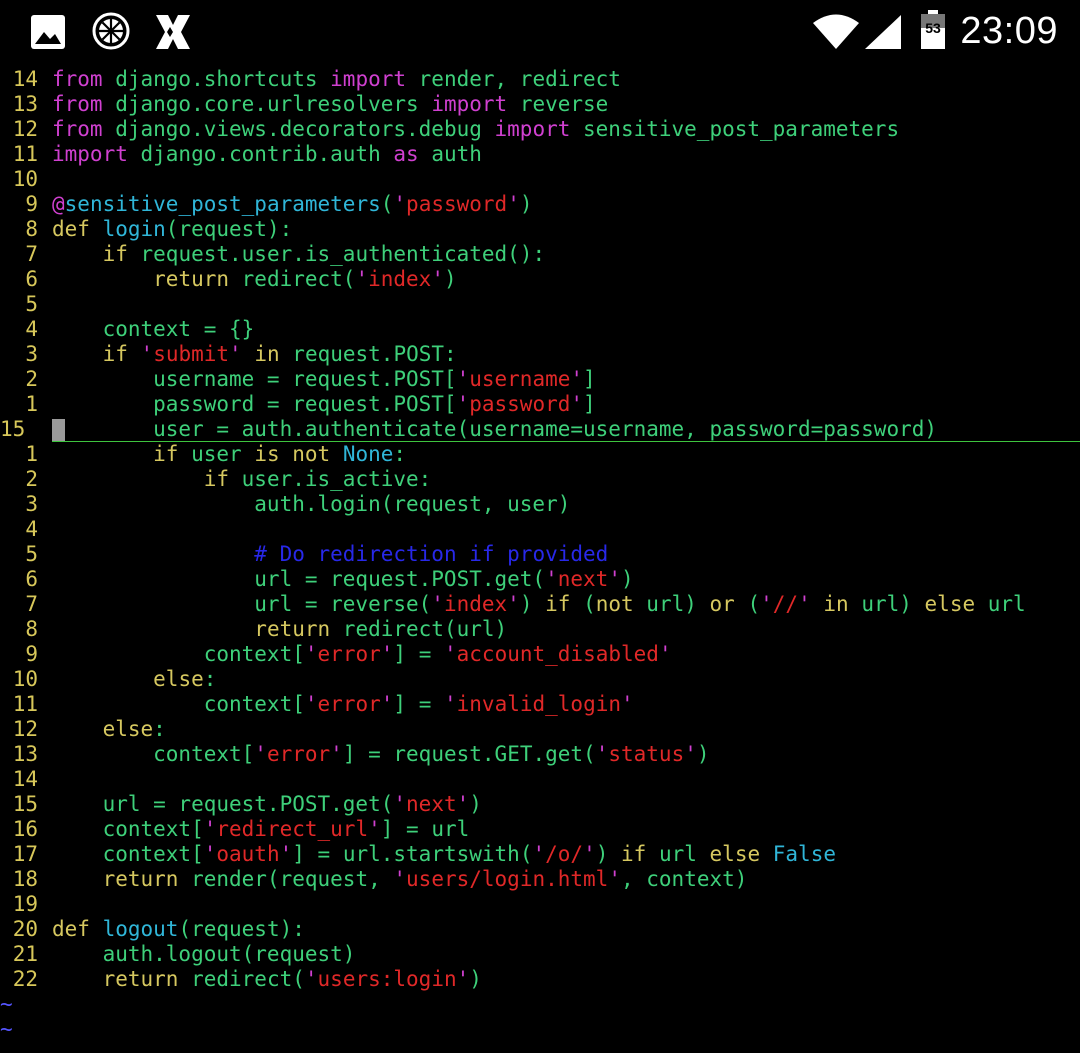 This screenshot has width=1080, height=1053. I want to click on code-token: url, so click(678, 854).